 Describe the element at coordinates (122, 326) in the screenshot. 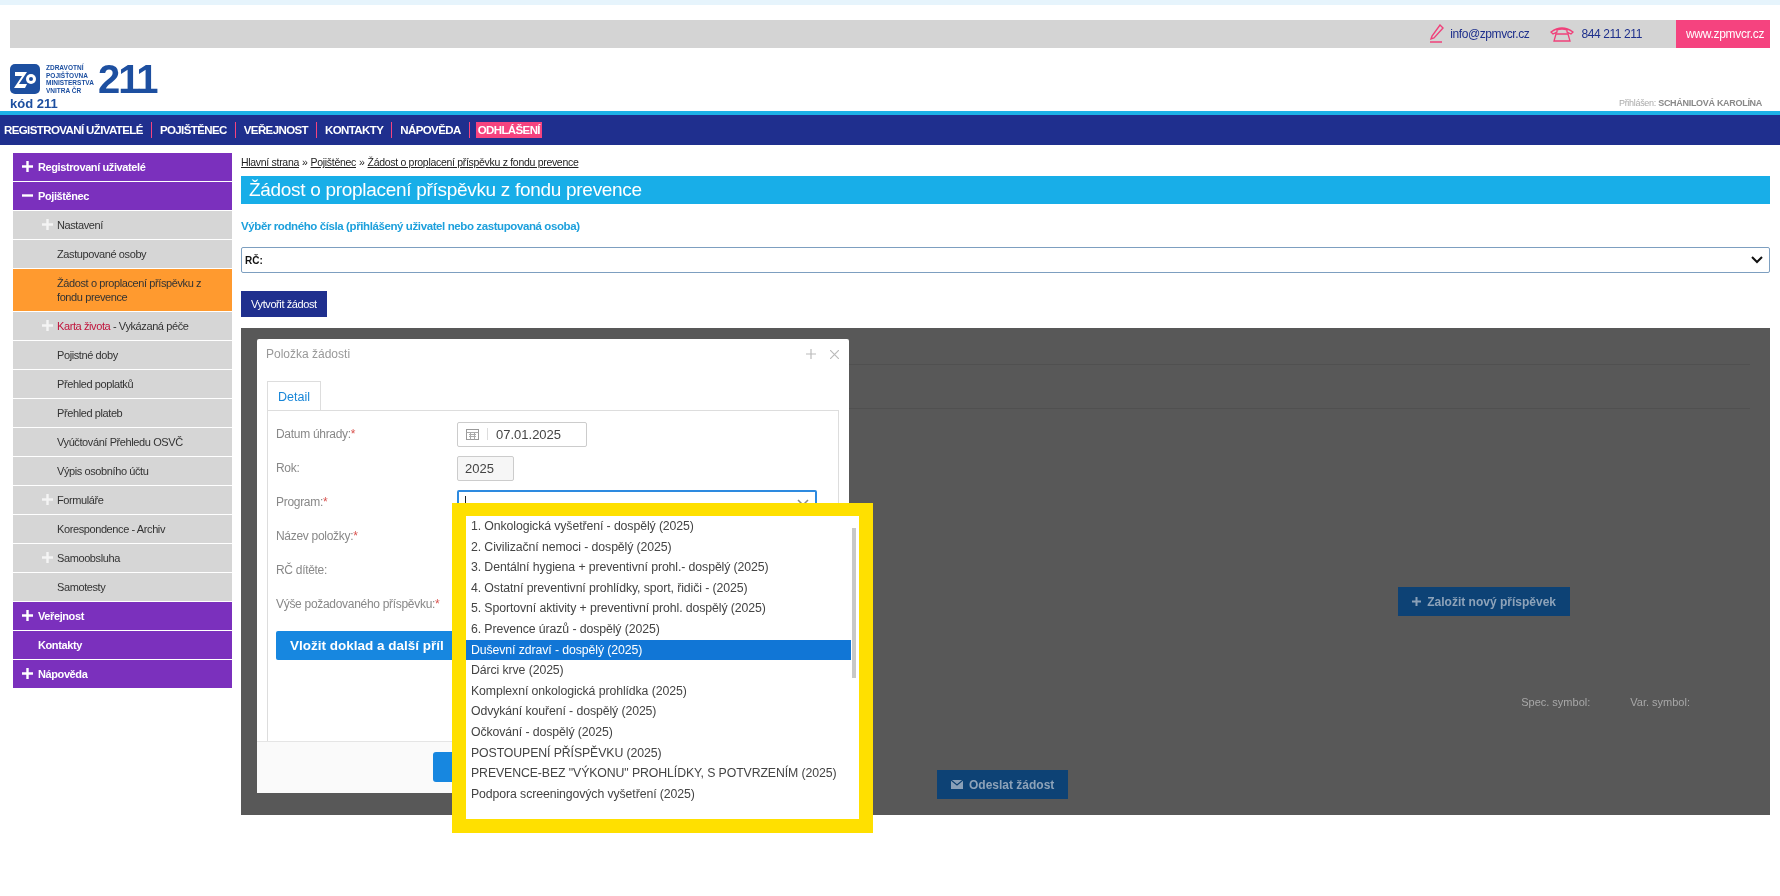

I see `sidebar-item: Karta života - Vykázaná péče` at that location.